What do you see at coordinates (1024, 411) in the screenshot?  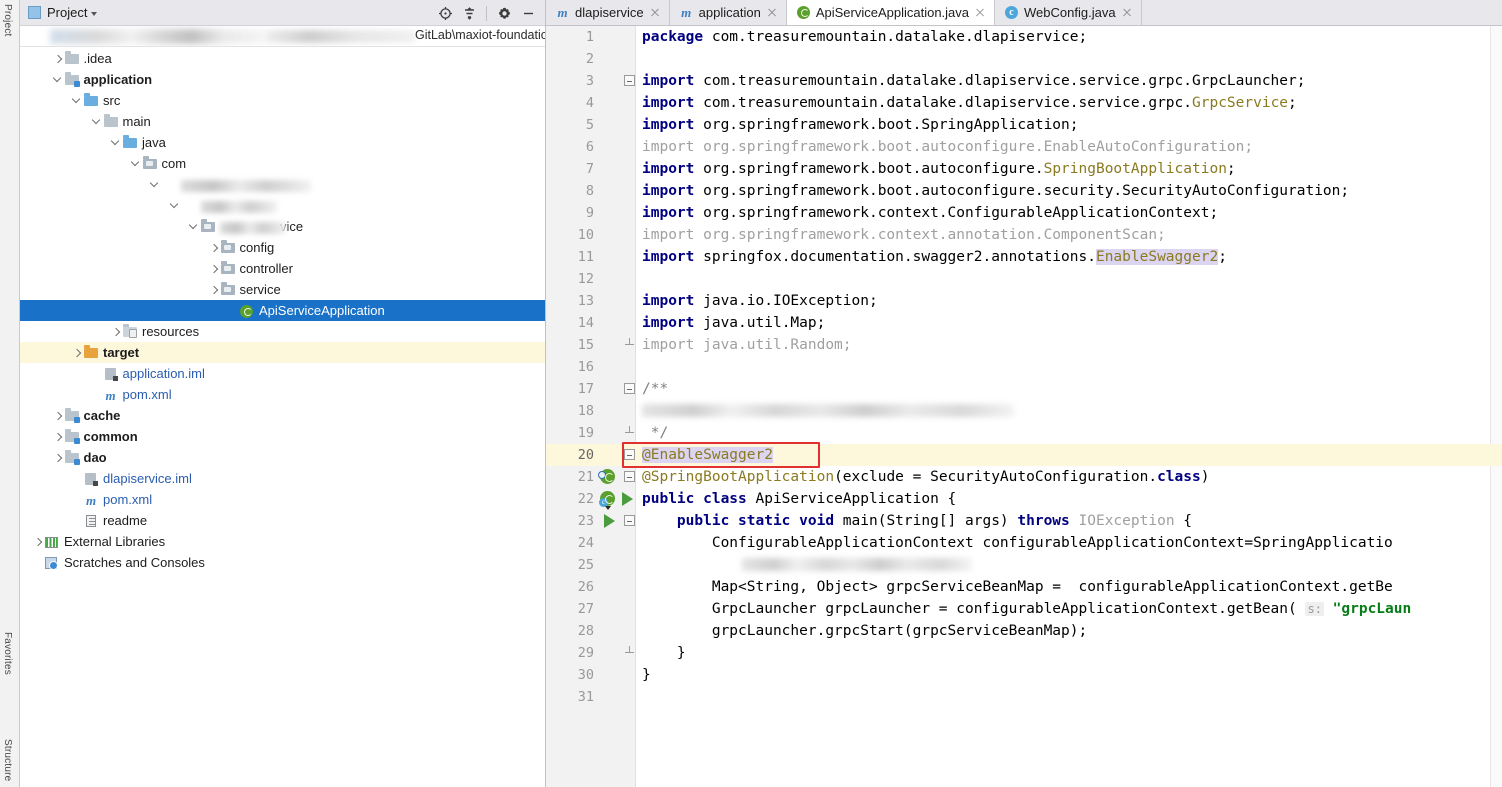 I see `code-line: 18` at bounding box center [1024, 411].